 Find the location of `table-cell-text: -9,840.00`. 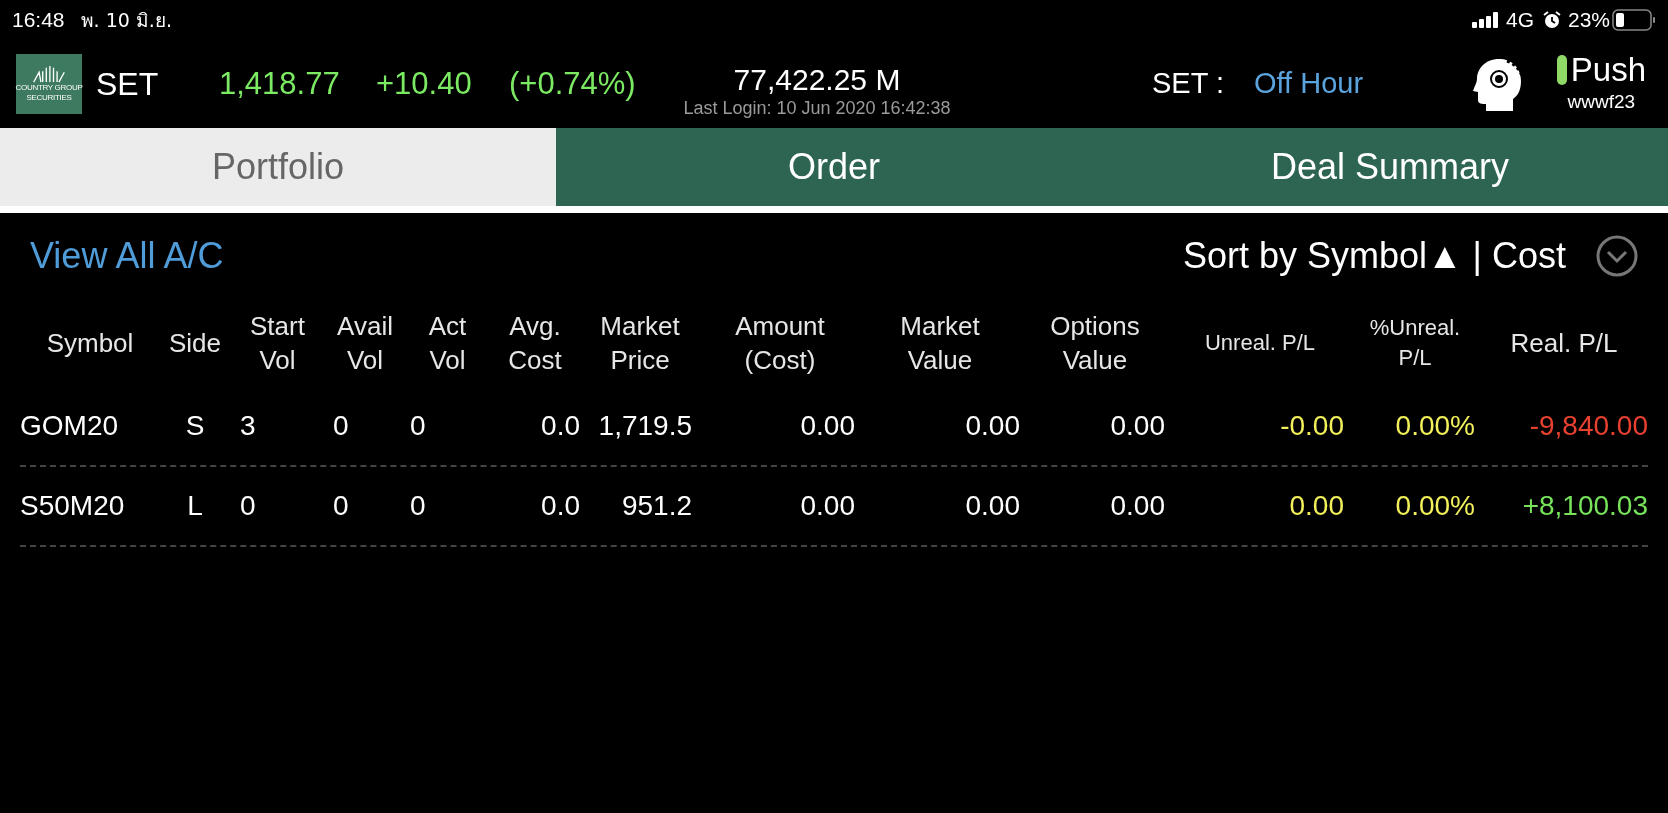

table-cell-text: -9,840.00 is located at coordinates (1588, 426).